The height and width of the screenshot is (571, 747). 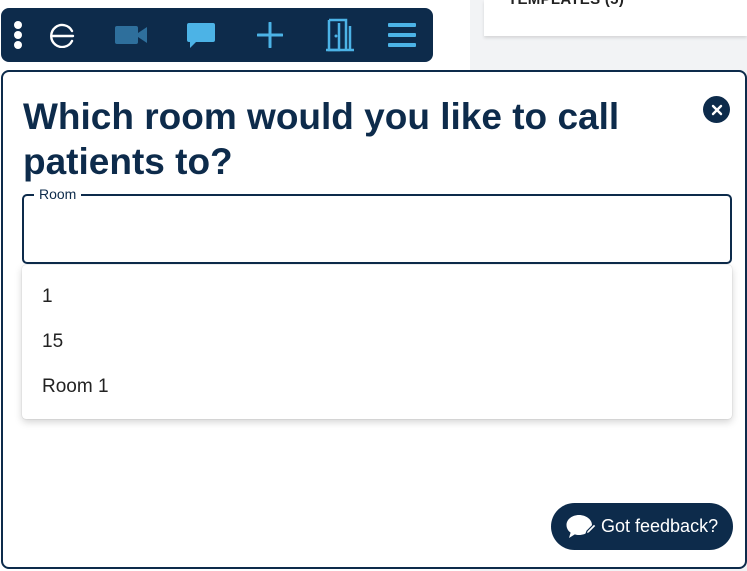 I want to click on feedback-button: Got feedback?, so click(x=642, y=526).